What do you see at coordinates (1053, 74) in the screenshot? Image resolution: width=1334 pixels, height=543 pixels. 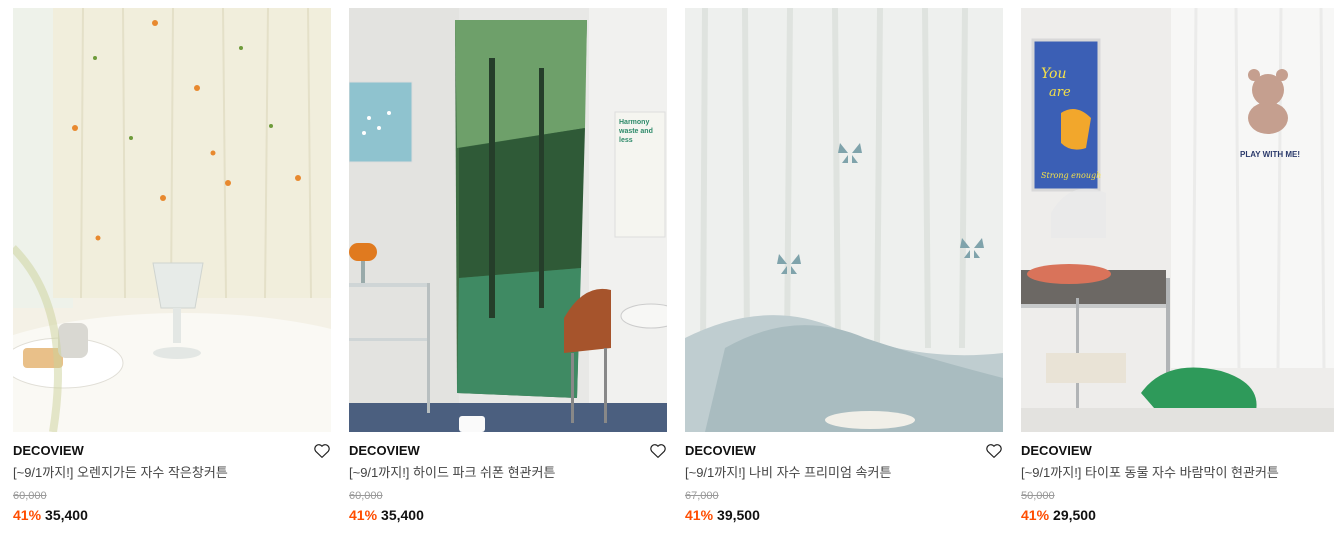 I see `poster-text: You` at bounding box center [1053, 74].